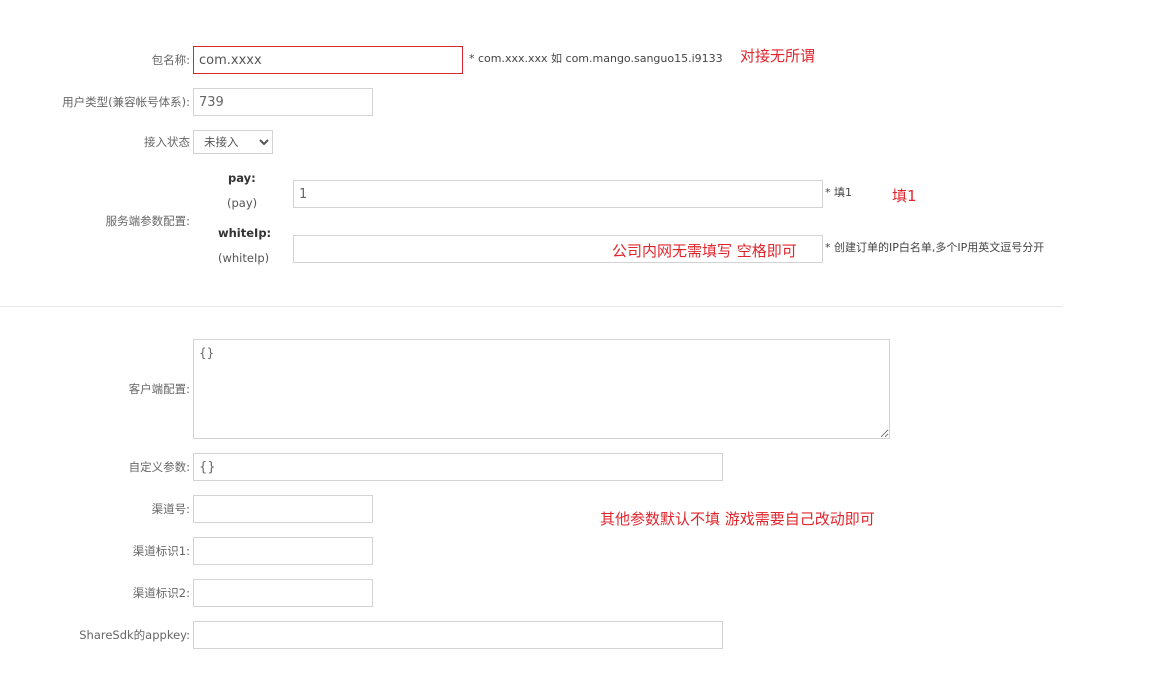 This screenshot has width=1149, height=677. Describe the element at coordinates (244, 258) in the screenshot. I see `whiteip-param-sub: (whiteIp)` at that location.